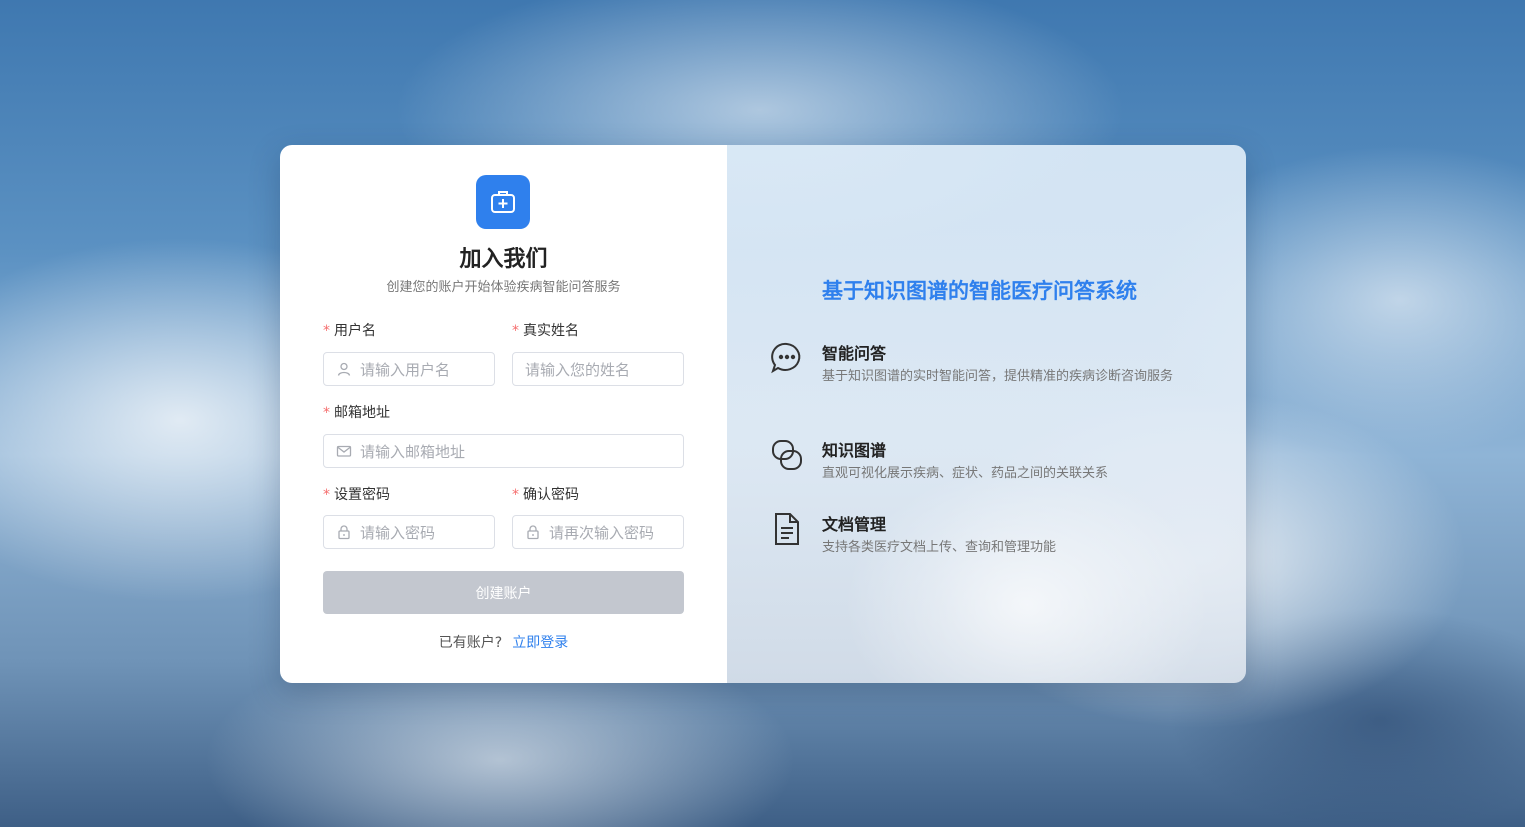 This screenshot has height=827, width=1525. What do you see at coordinates (998, 376) in the screenshot?
I see `feature-desc: 基于知识图谱的实时智能问答，提供精准的疾病诊断咨询服务` at bounding box center [998, 376].